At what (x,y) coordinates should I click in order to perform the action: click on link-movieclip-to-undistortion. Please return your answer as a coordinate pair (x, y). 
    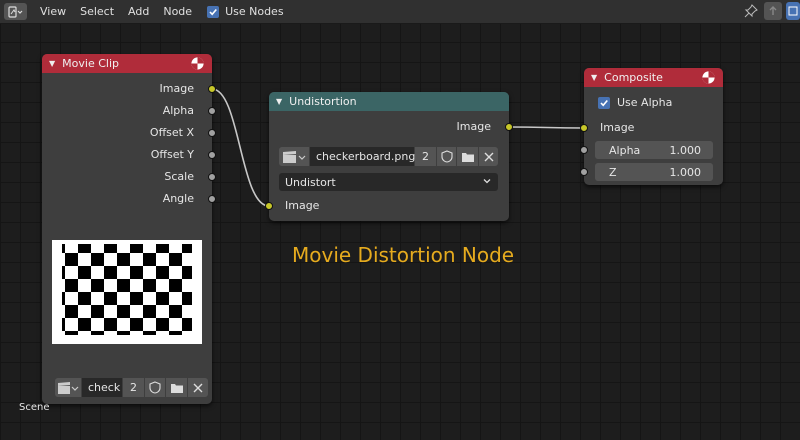
    Looking at the image, I should click on (240, 147).